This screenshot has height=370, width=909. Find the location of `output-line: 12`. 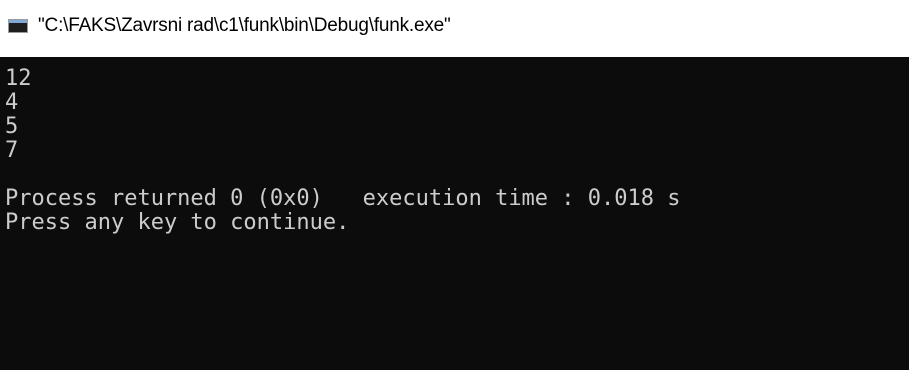

output-line: 12 is located at coordinates (18, 78).